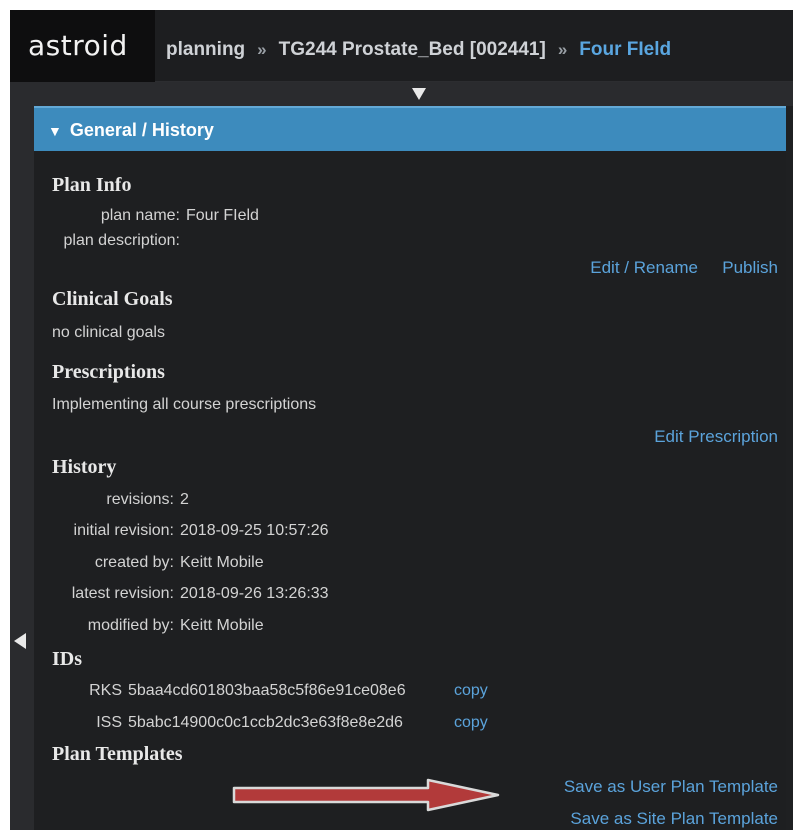 The width and height of the screenshot is (793, 830). What do you see at coordinates (254, 530) in the screenshot?
I see `initial-revision-value: 2018-09-25 10:57:26` at bounding box center [254, 530].